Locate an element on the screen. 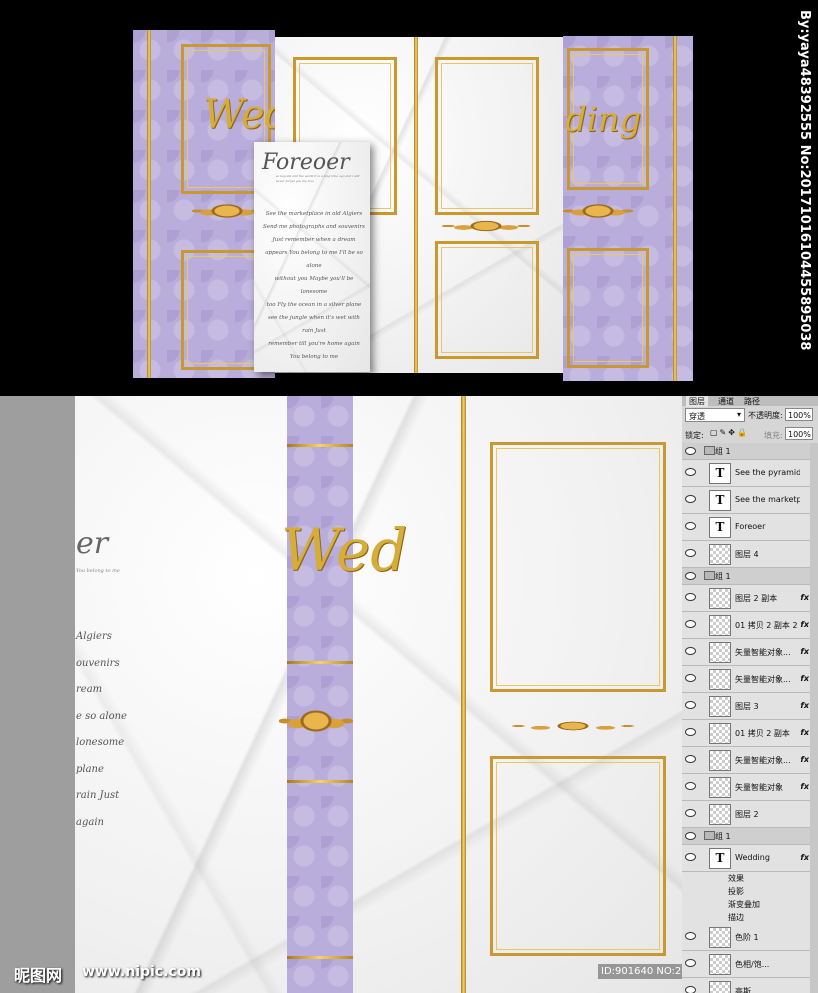 The width and height of the screenshot is (818, 993). canvas-lavender-strip: Wed is located at coordinates (343, 694).